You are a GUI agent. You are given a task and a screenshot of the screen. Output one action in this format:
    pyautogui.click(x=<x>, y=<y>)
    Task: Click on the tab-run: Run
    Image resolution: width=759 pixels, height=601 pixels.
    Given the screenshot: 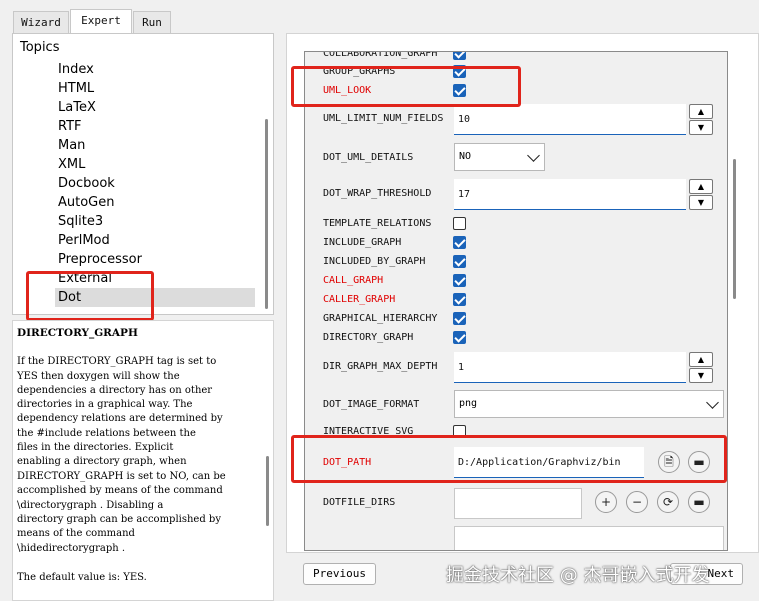 What is the action you would take?
    pyautogui.click(x=152, y=22)
    